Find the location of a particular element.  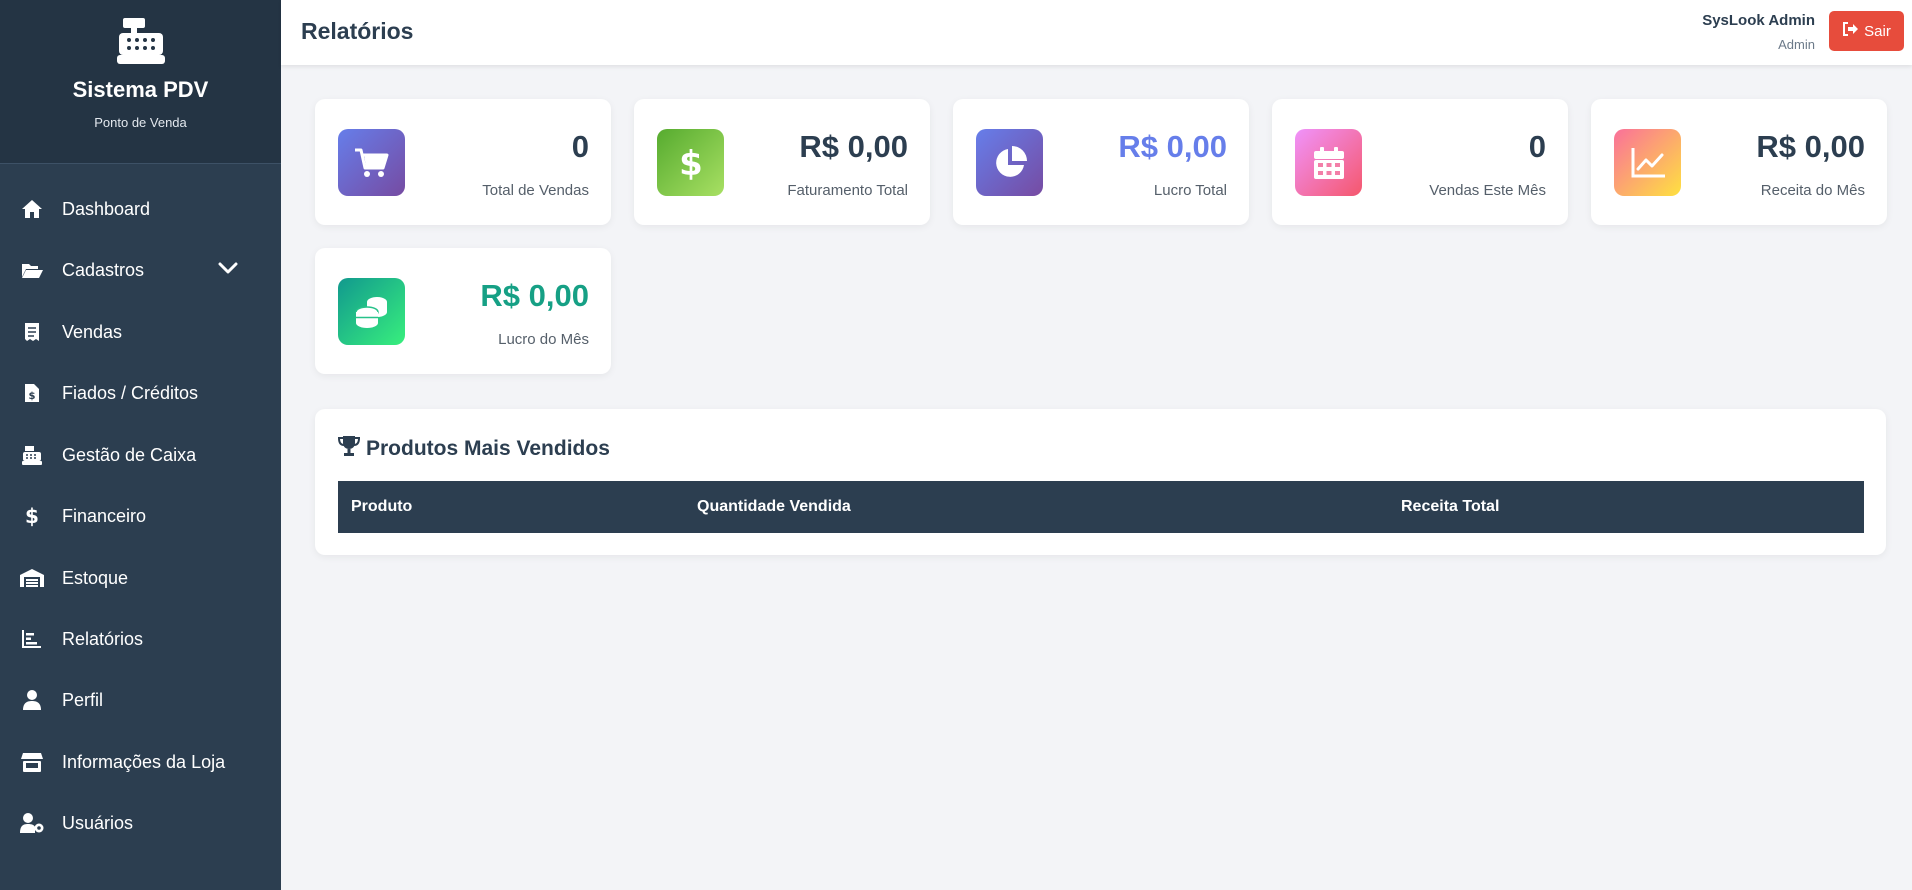

column-header-receita: Receita Total is located at coordinates (1450, 507).